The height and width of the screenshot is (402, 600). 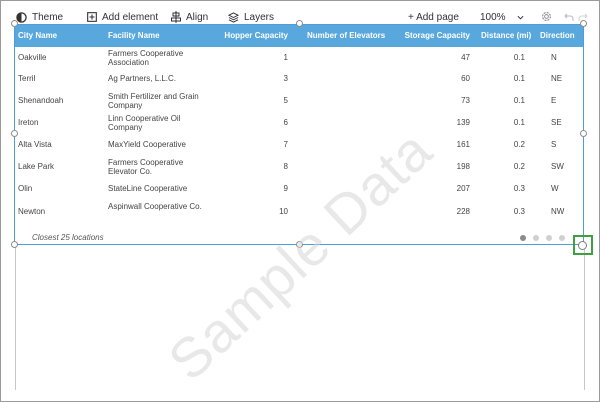 What do you see at coordinates (233, 17) in the screenshot?
I see `layers-icon` at bounding box center [233, 17].